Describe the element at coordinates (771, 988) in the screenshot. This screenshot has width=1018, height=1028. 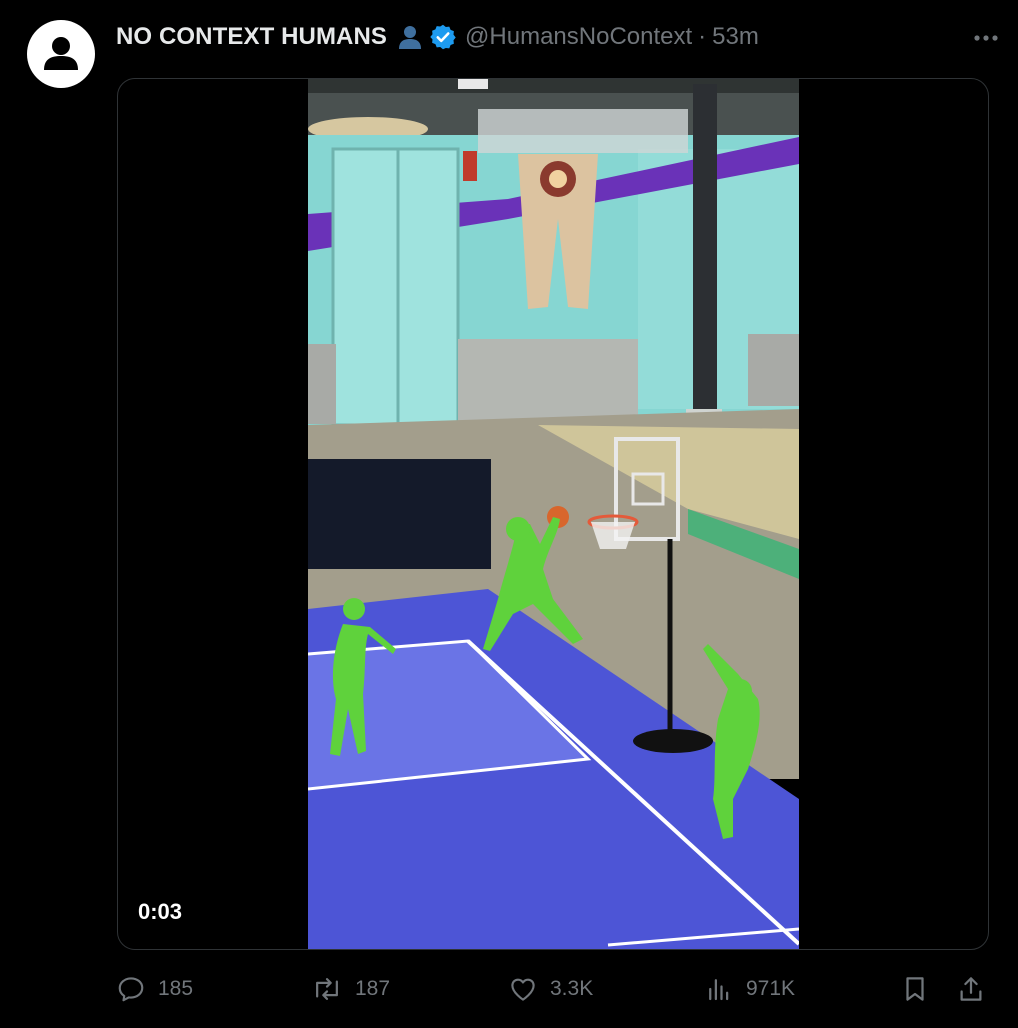
I see `view-count: 971K` at that location.